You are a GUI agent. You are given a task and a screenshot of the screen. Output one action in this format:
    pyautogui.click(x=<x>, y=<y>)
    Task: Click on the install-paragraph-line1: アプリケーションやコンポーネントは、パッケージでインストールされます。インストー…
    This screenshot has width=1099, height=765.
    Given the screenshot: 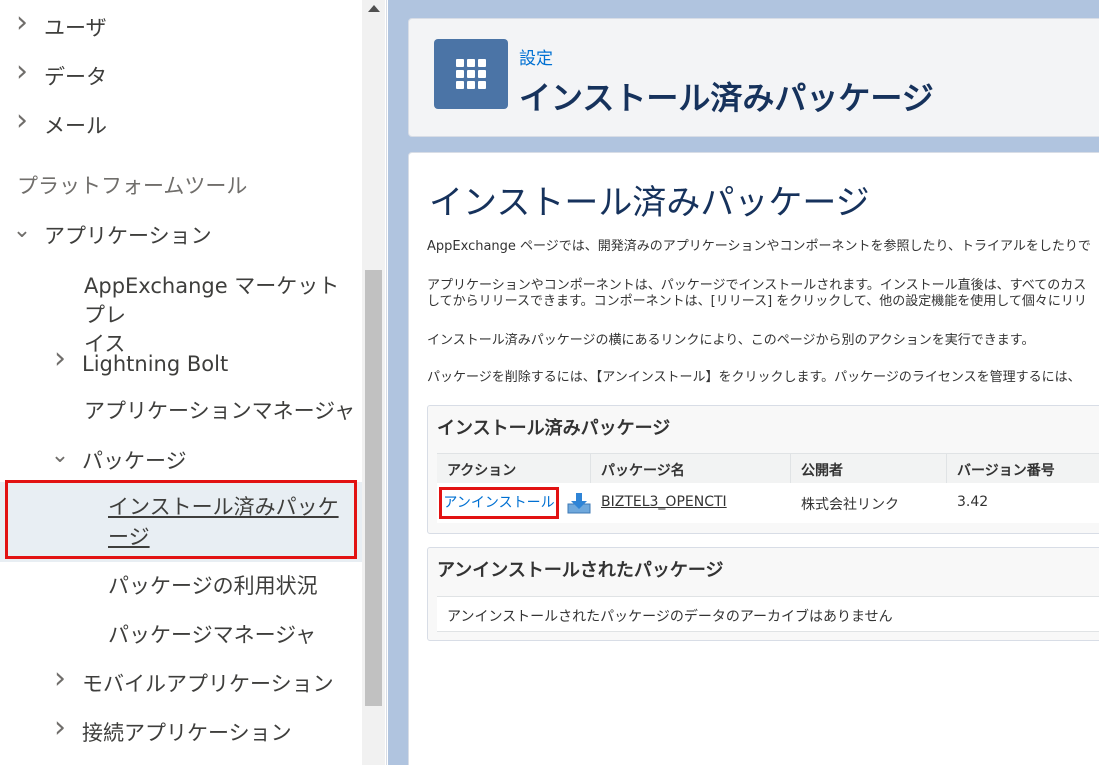 What is the action you would take?
    pyautogui.click(x=757, y=285)
    